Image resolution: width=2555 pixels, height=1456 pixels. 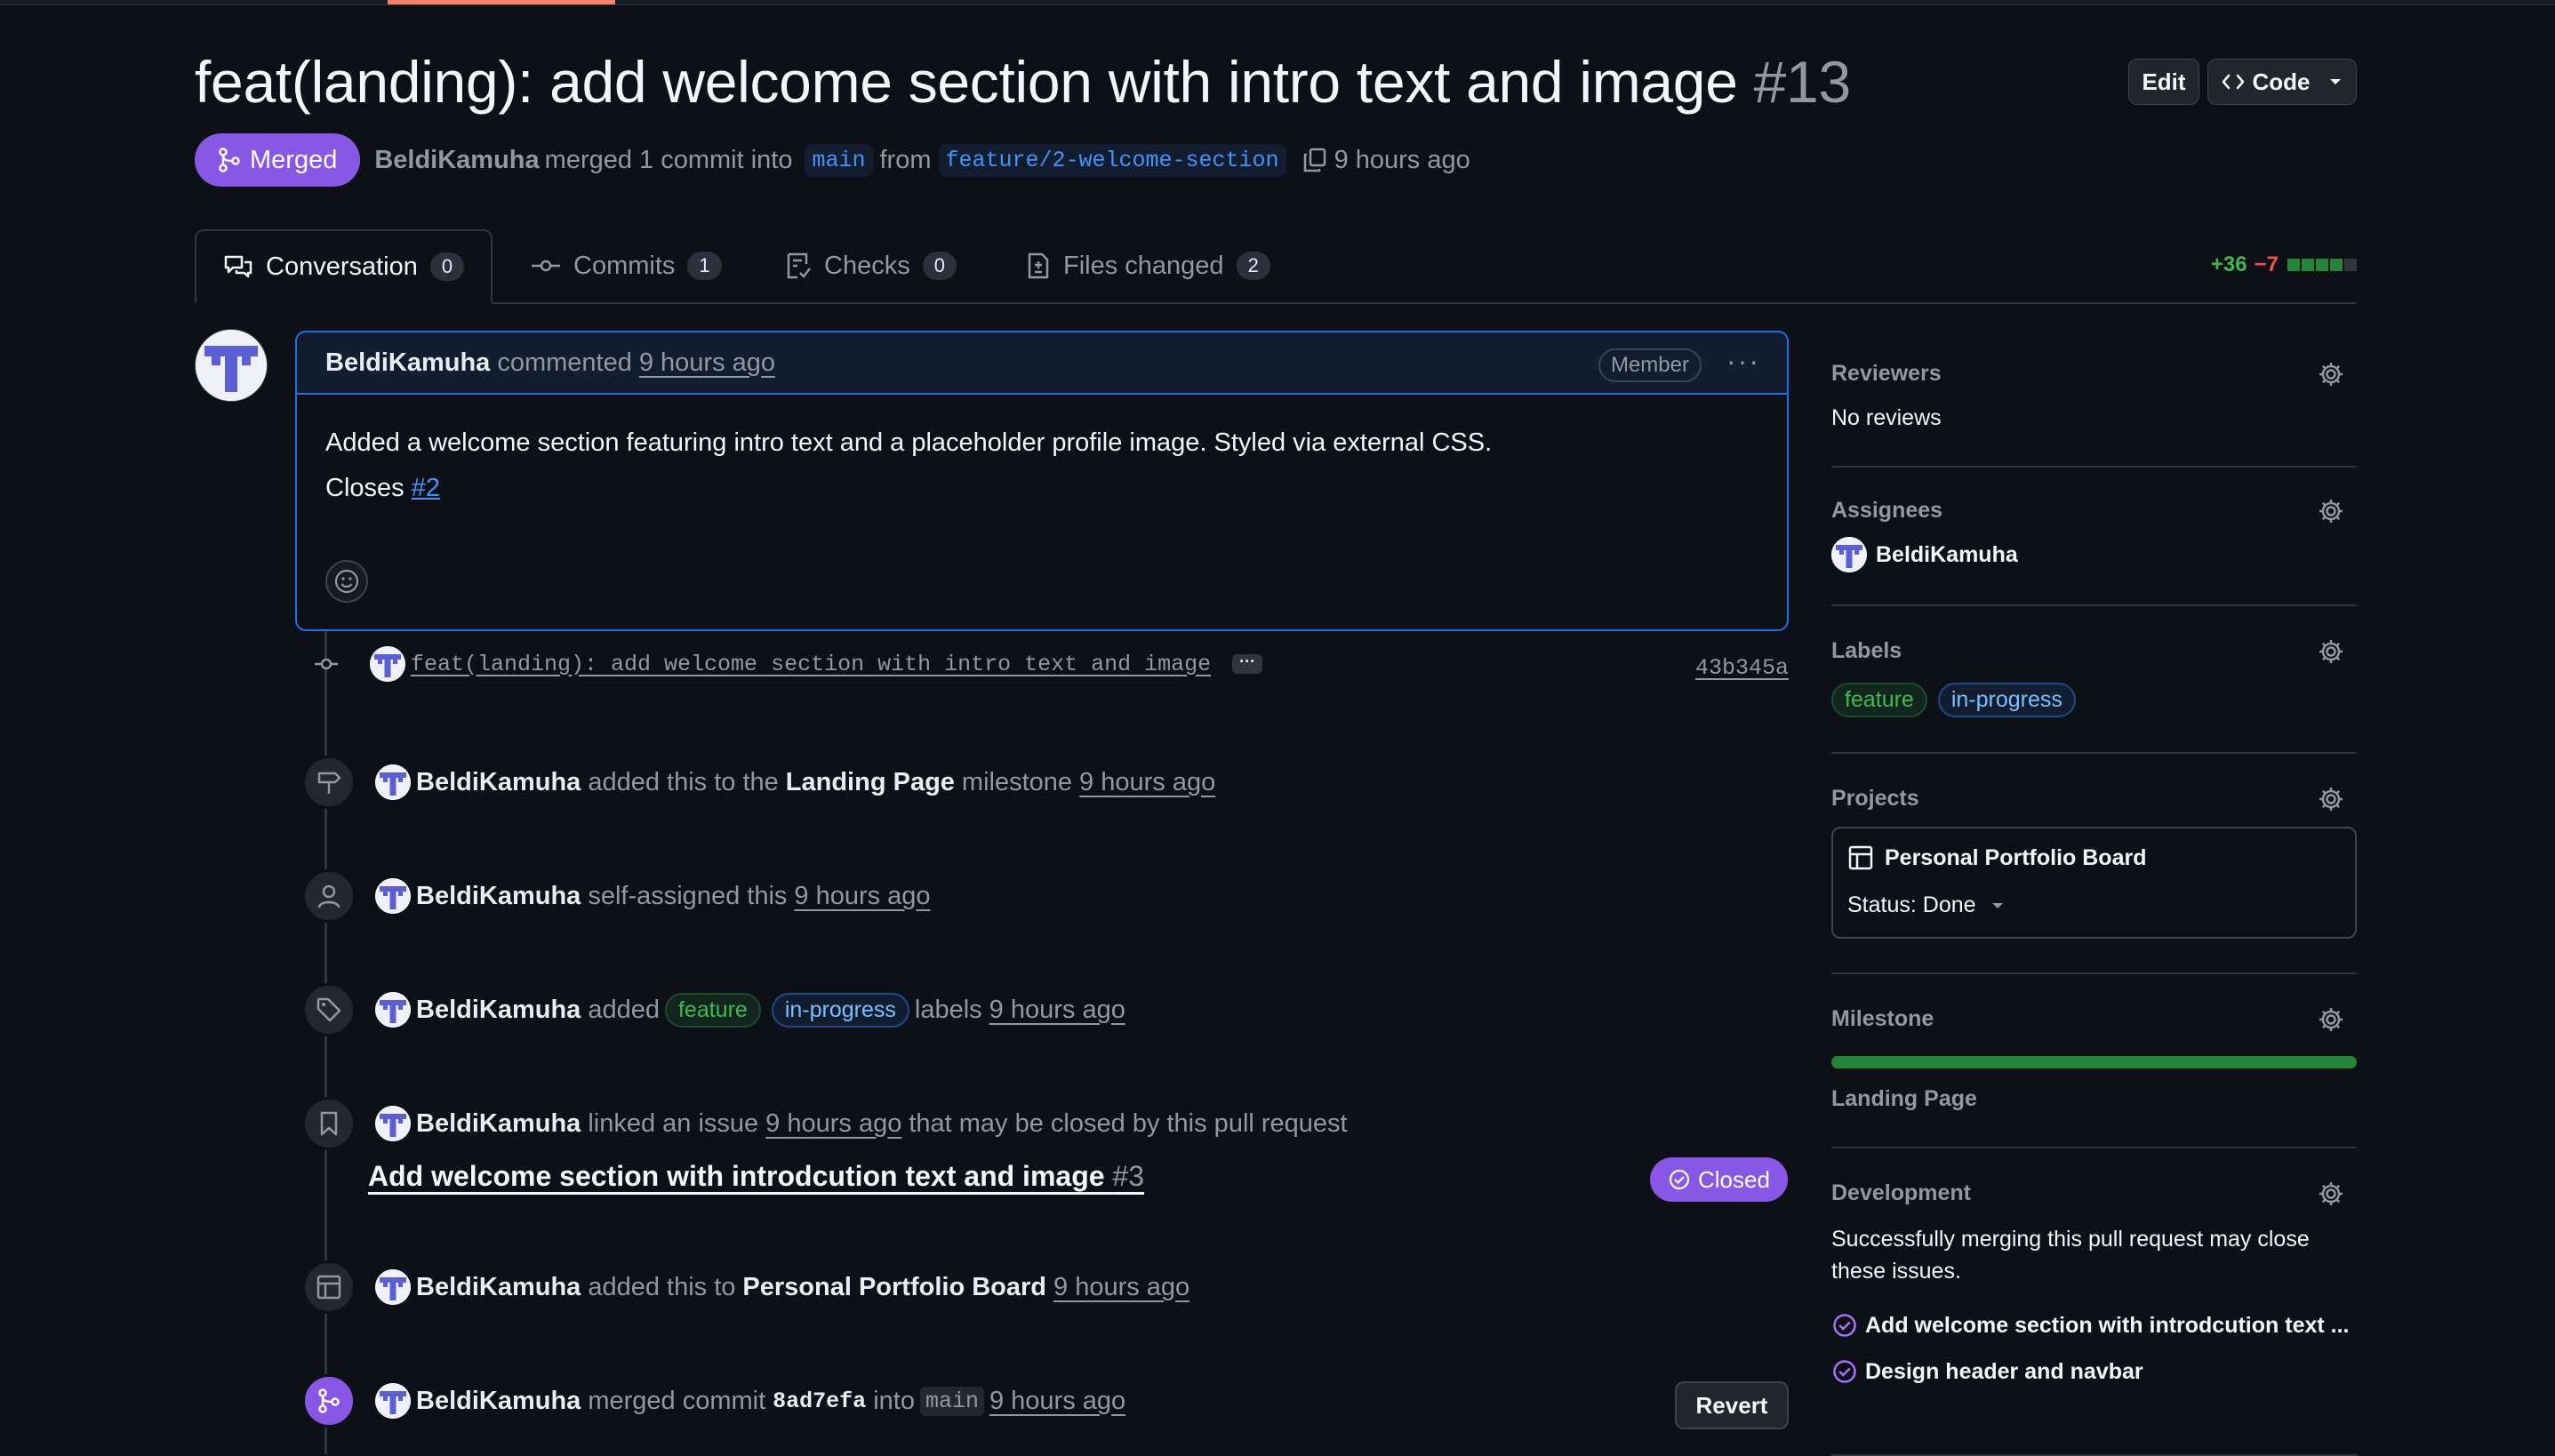 What do you see at coordinates (329, 1009) in the screenshot?
I see `tag-icon` at bounding box center [329, 1009].